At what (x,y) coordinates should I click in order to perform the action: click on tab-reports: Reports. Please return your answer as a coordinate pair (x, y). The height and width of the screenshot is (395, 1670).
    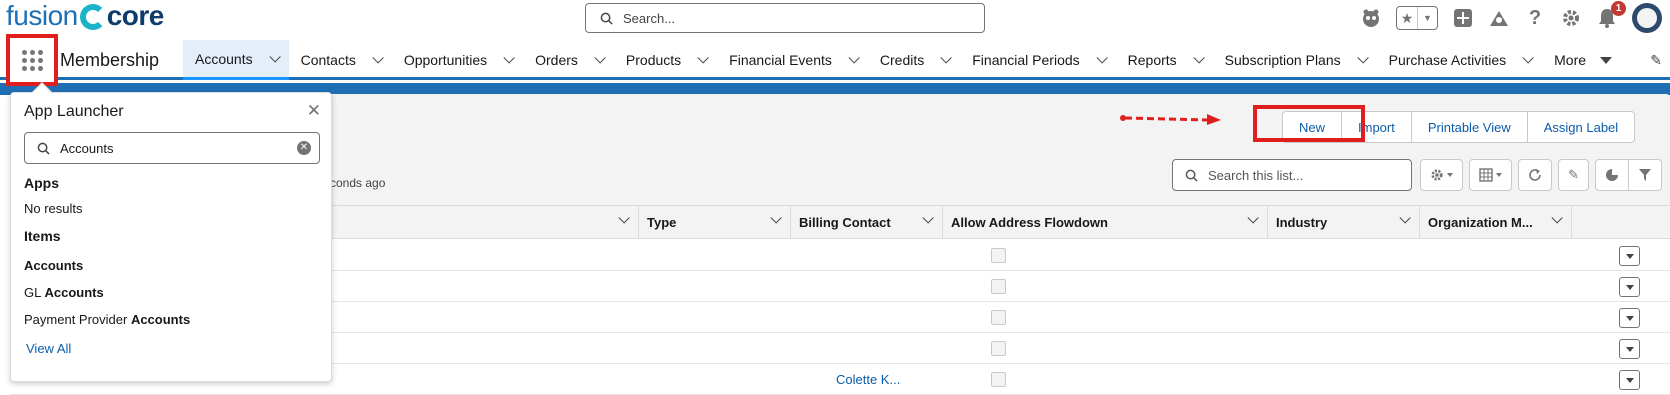
    Looking at the image, I should click on (1164, 60).